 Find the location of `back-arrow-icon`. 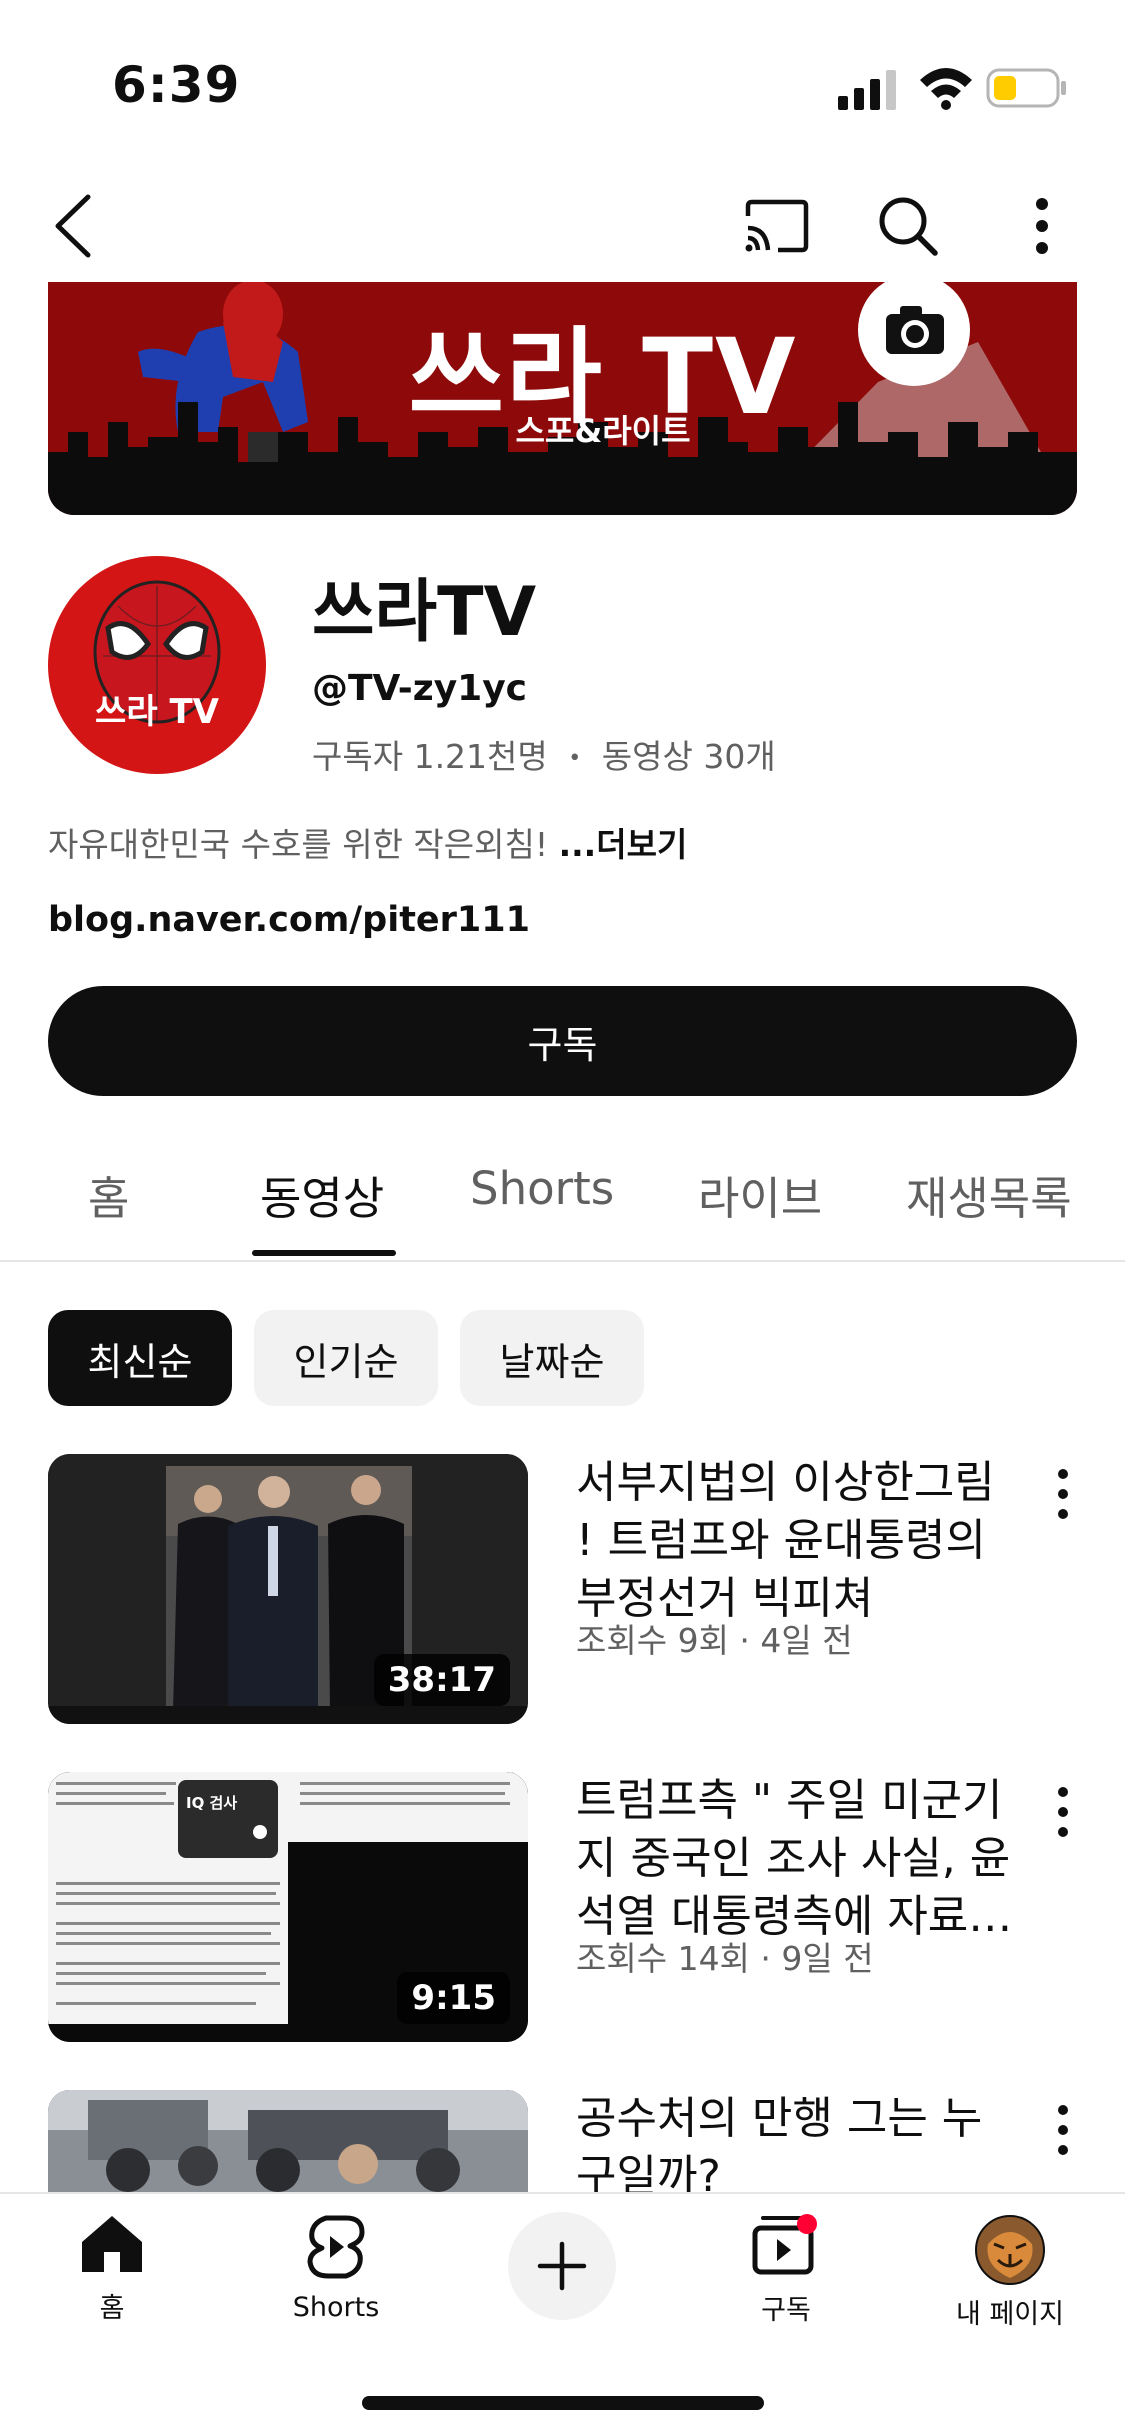

back-arrow-icon is located at coordinates (72, 226).